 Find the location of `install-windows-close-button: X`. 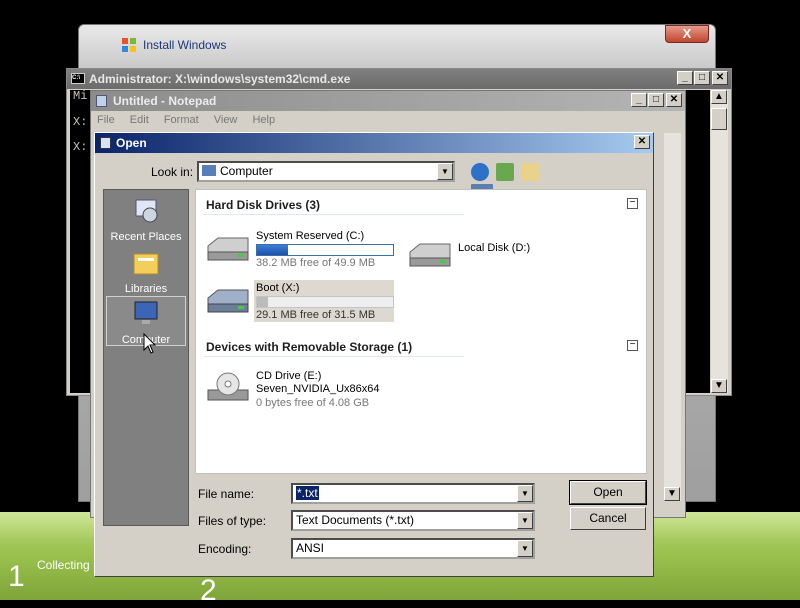

install-windows-close-button: X is located at coordinates (687, 34).